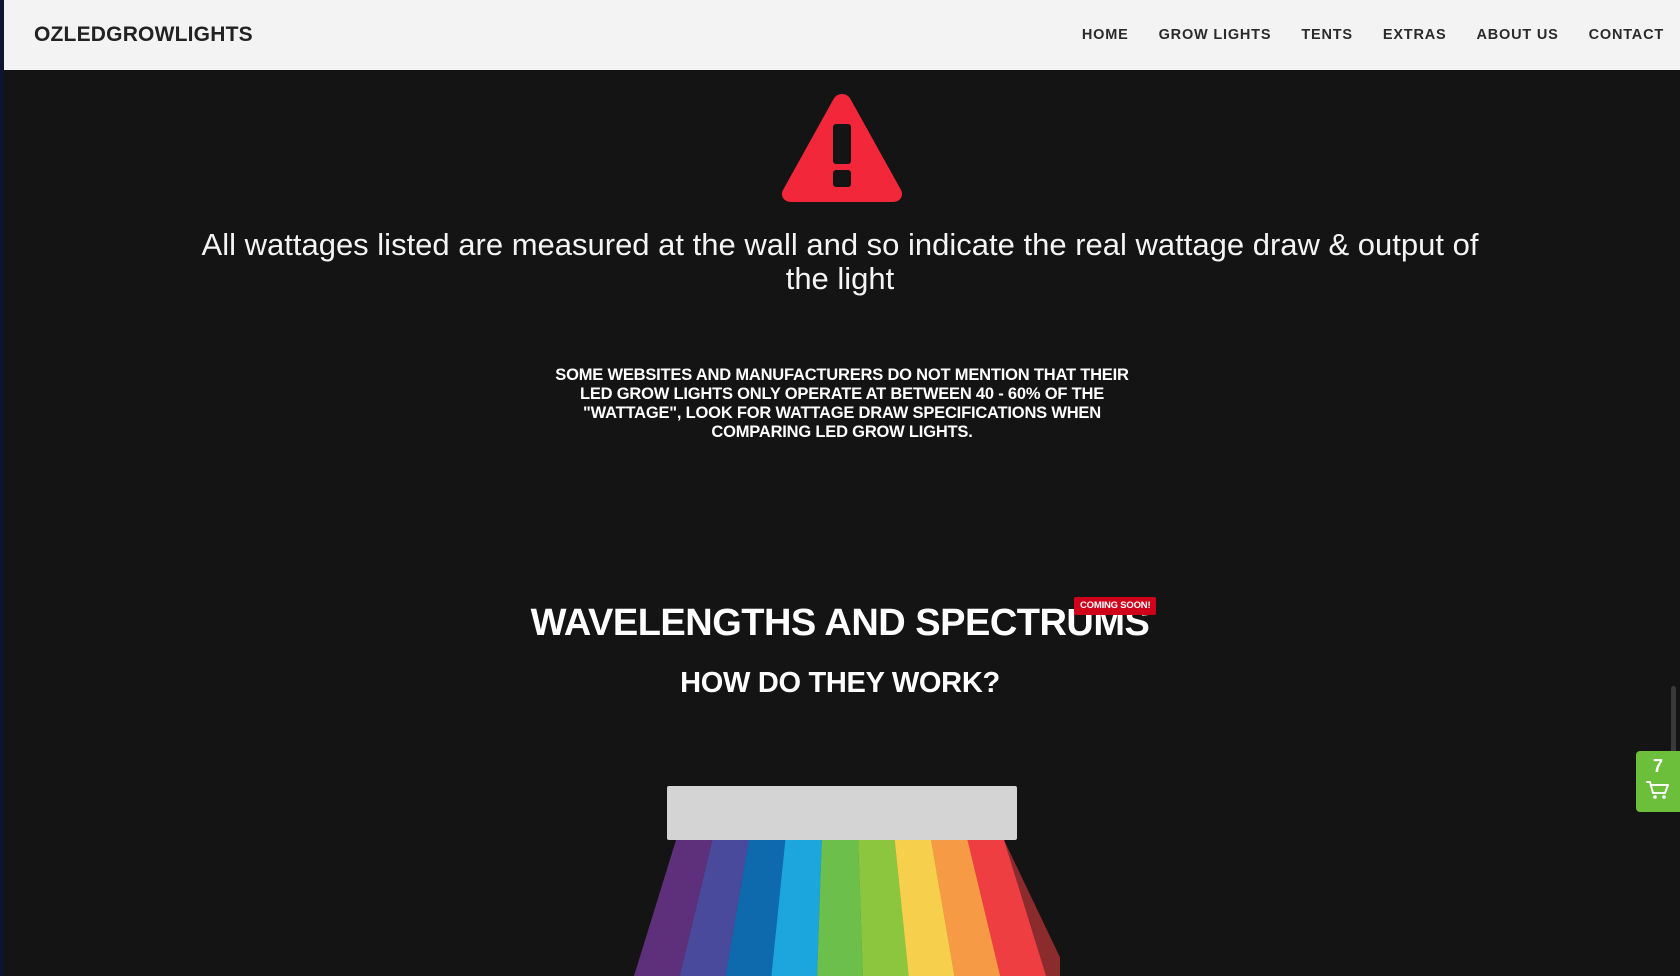 This screenshot has width=1680, height=976. I want to click on light-spectrum-graphic, so click(847, 908).